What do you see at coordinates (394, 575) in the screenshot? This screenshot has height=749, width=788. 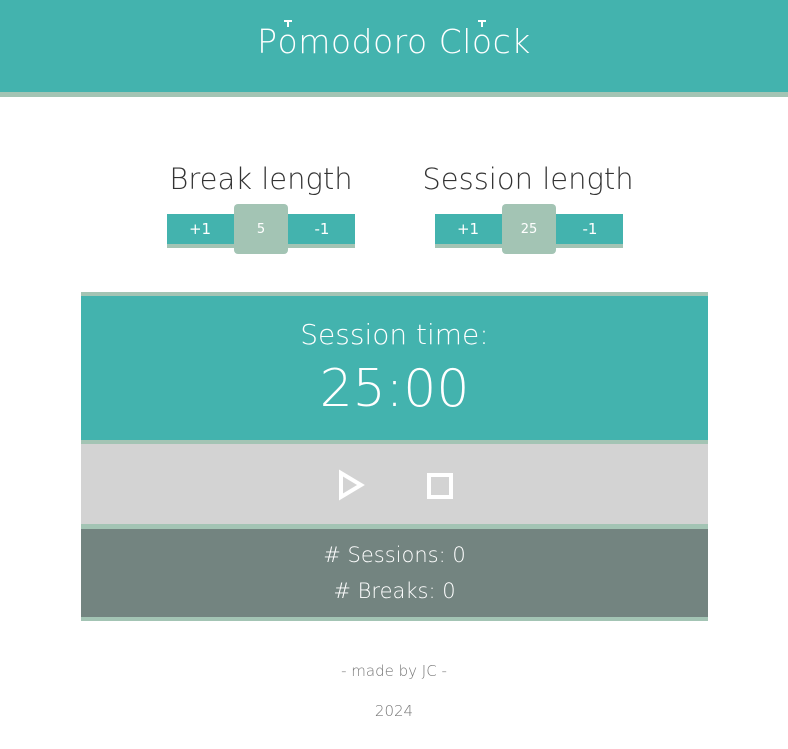 I see `stats-panel: # Sessions: 0 # Breaks: 0` at bounding box center [394, 575].